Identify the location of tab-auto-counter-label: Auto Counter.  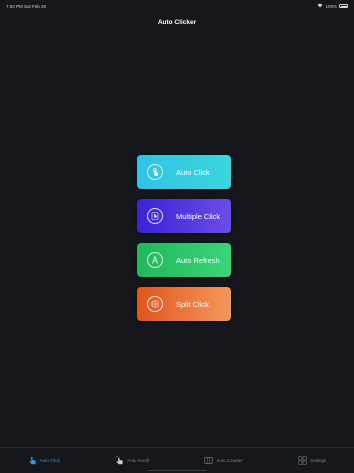
(229, 460).